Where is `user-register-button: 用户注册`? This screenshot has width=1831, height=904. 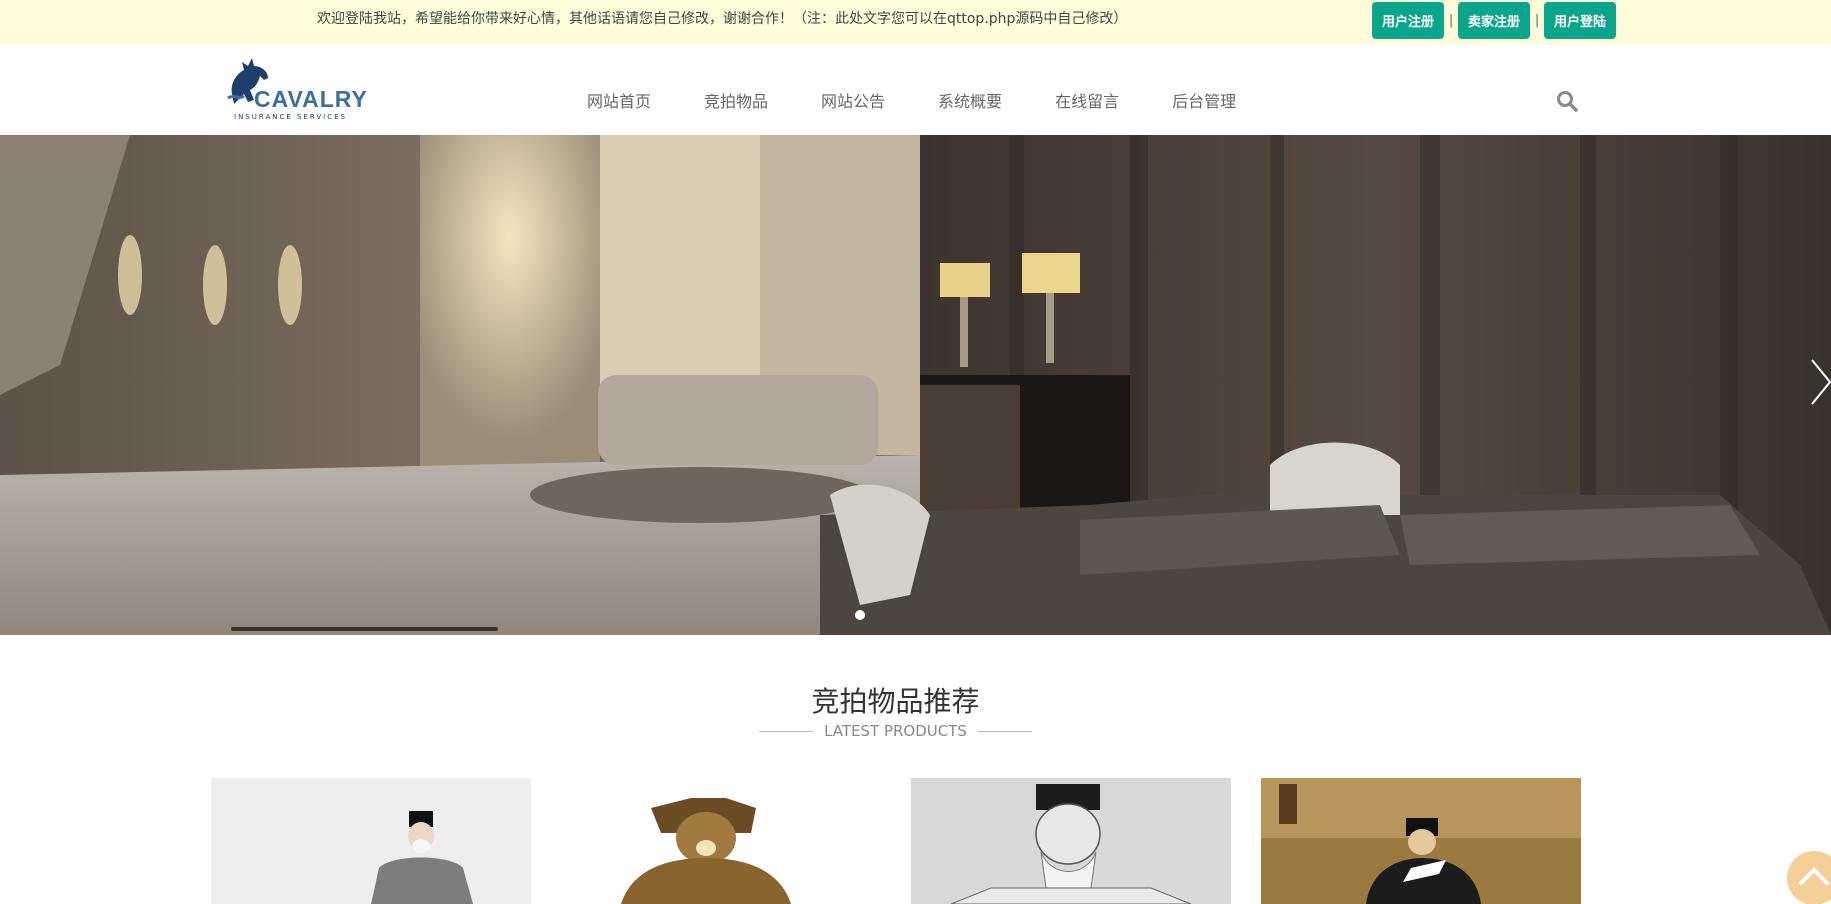
user-register-button: 用户注册 is located at coordinates (1408, 20).